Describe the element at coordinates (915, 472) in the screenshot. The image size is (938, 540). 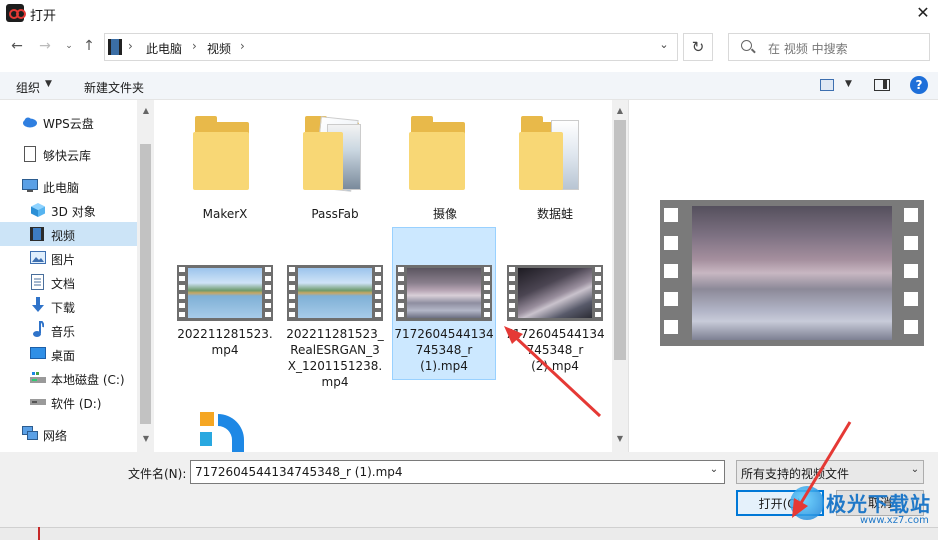
I see `filetype-dropdown-icon: ⌄` at that location.